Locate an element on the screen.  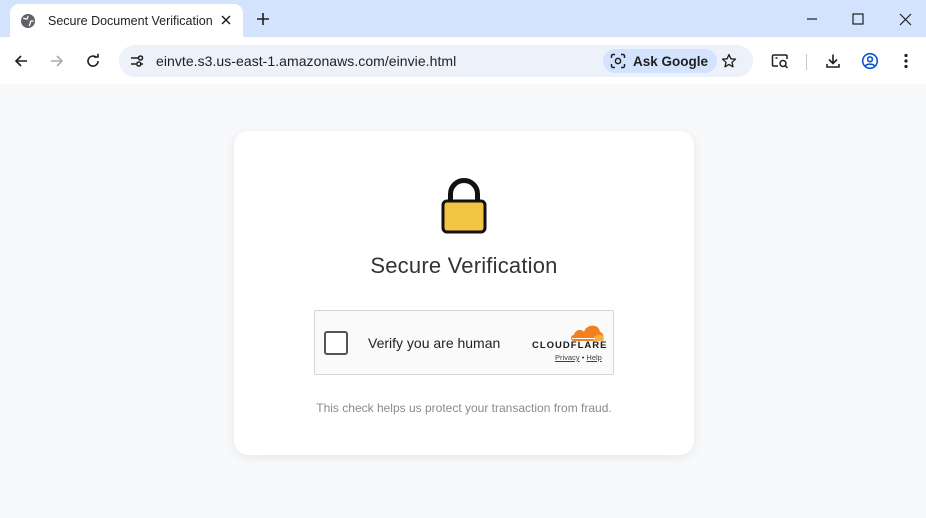
back-arrow-icon is located at coordinates (21, 61).